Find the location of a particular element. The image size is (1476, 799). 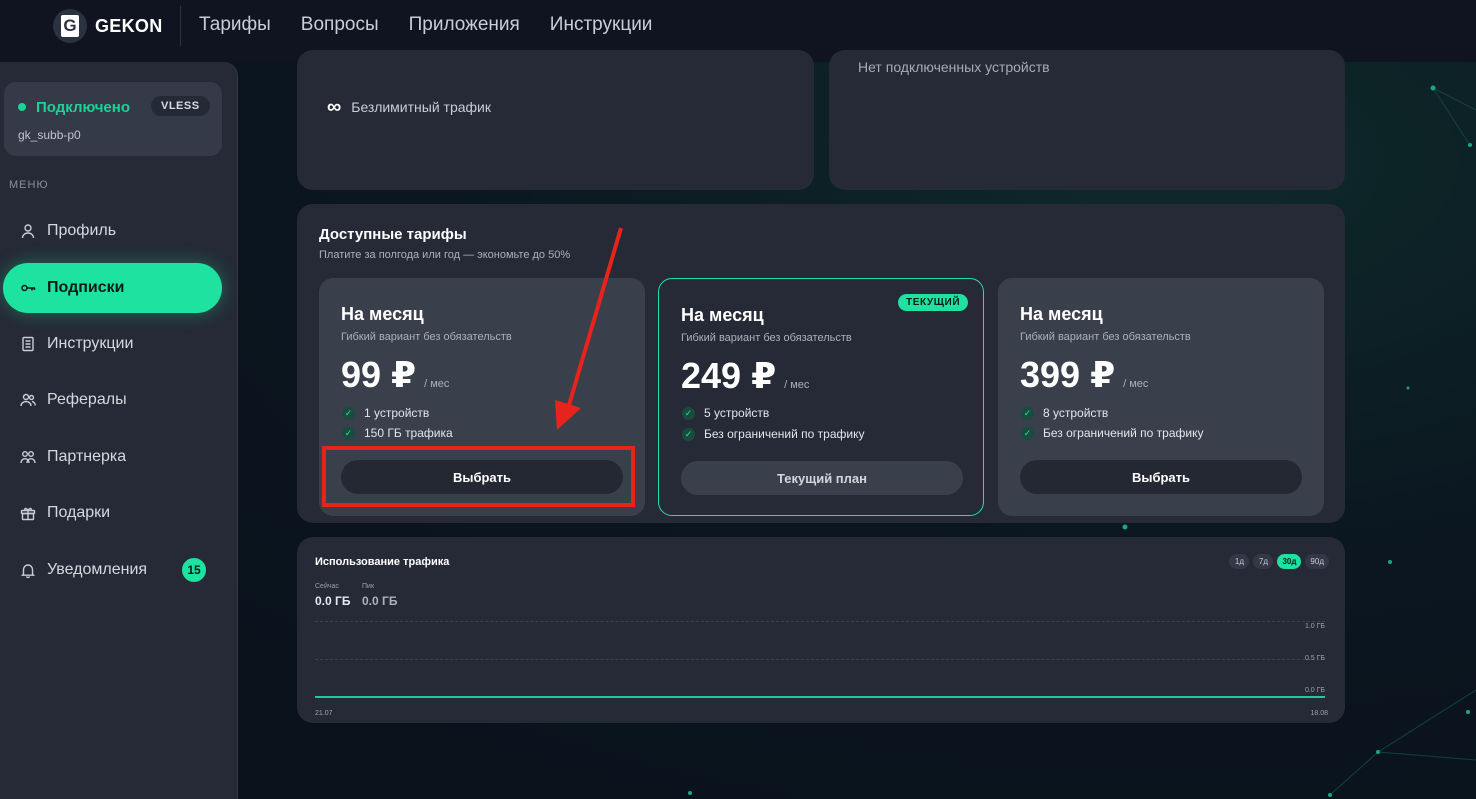

topnav-faq: Вопросы is located at coordinates (340, 25).